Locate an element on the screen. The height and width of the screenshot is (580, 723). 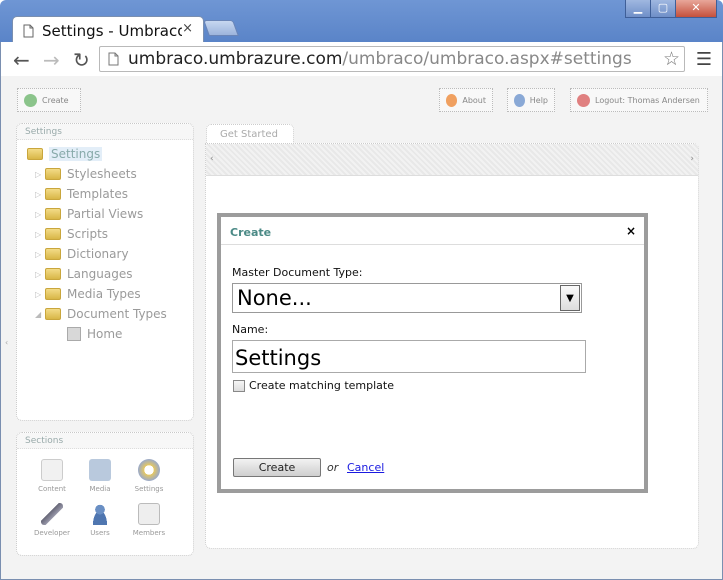
section-label: Content is located at coordinates (52, 489).